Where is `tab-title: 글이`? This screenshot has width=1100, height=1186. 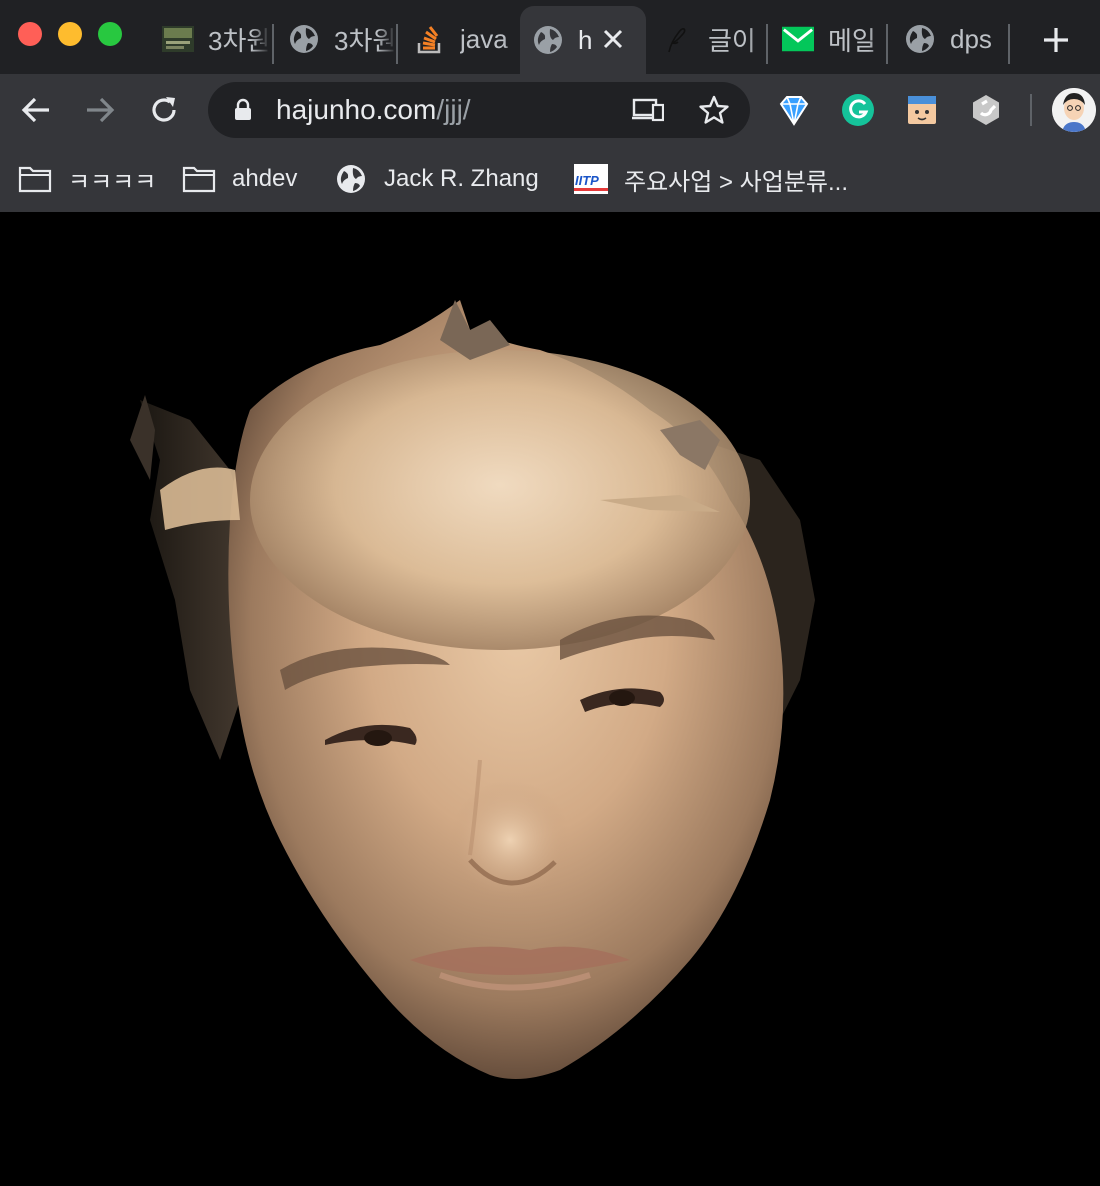 tab-title: 글이 is located at coordinates (732, 40).